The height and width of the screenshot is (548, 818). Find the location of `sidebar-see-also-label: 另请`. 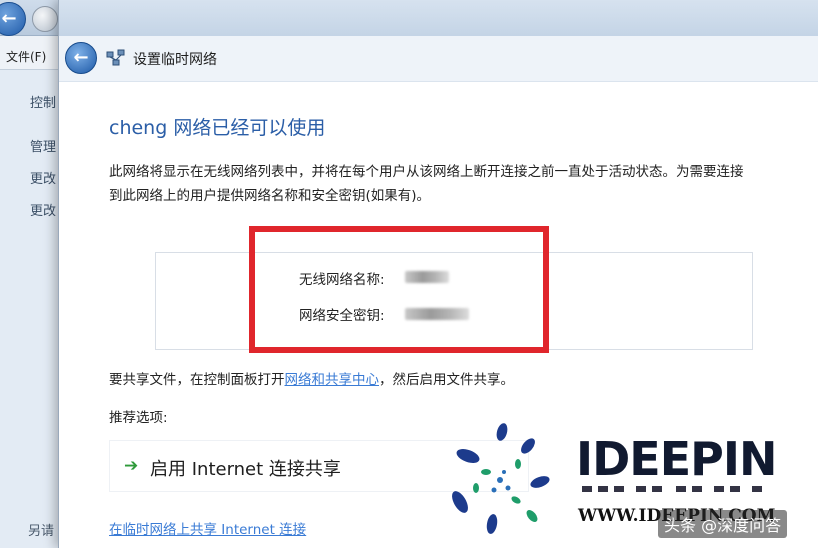

sidebar-see-also-label: 另请 is located at coordinates (41, 531).